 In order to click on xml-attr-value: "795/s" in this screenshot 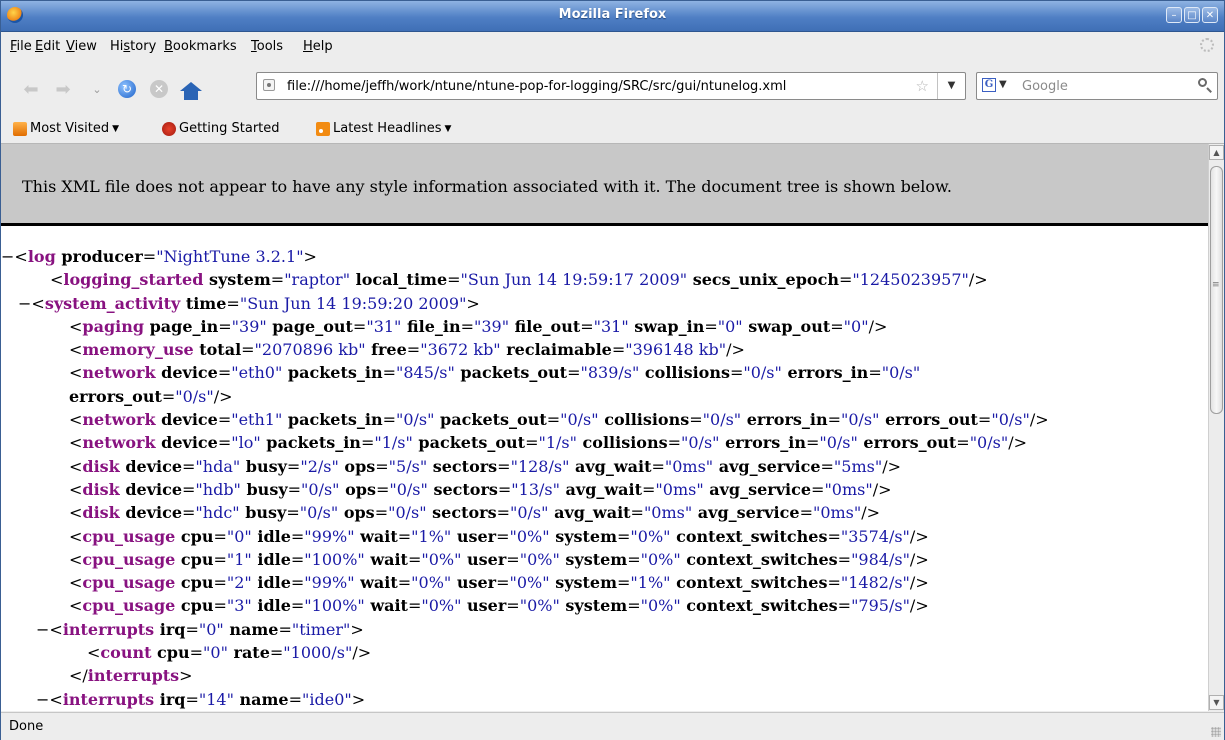, I will do `click(880, 606)`.